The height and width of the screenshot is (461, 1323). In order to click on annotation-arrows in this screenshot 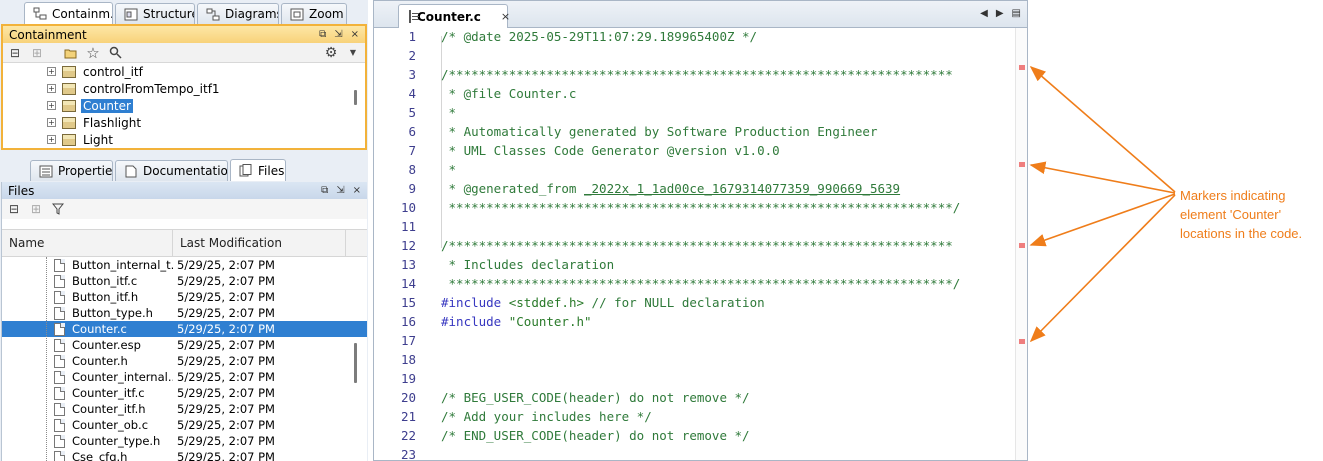, I will do `click(1102, 204)`.